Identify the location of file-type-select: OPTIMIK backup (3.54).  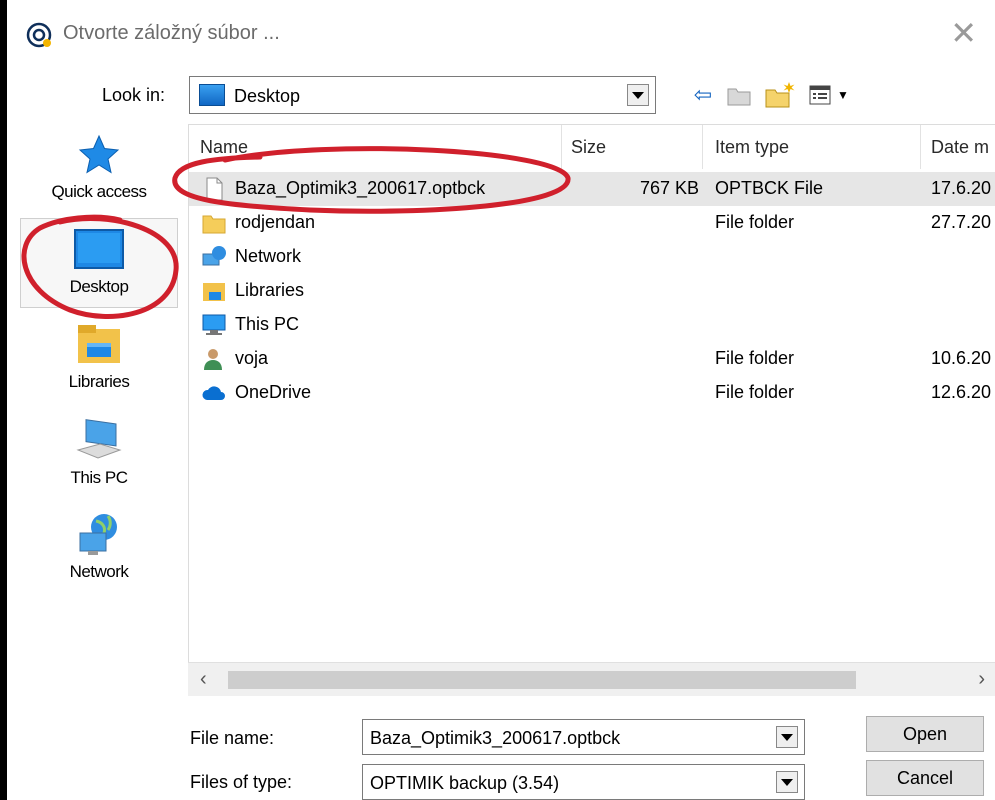
(583, 782).